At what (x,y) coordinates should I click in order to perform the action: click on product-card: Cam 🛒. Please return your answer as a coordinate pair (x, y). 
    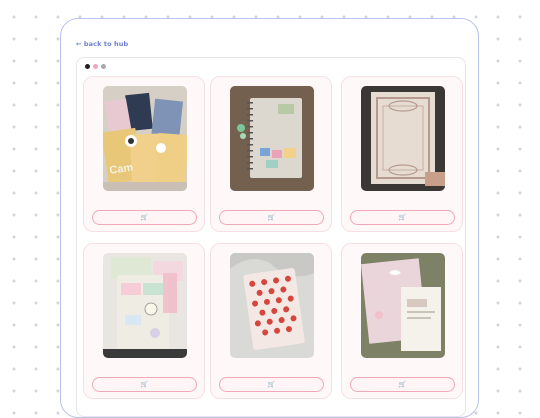
    Looking at the image, I should click on (144, 154).